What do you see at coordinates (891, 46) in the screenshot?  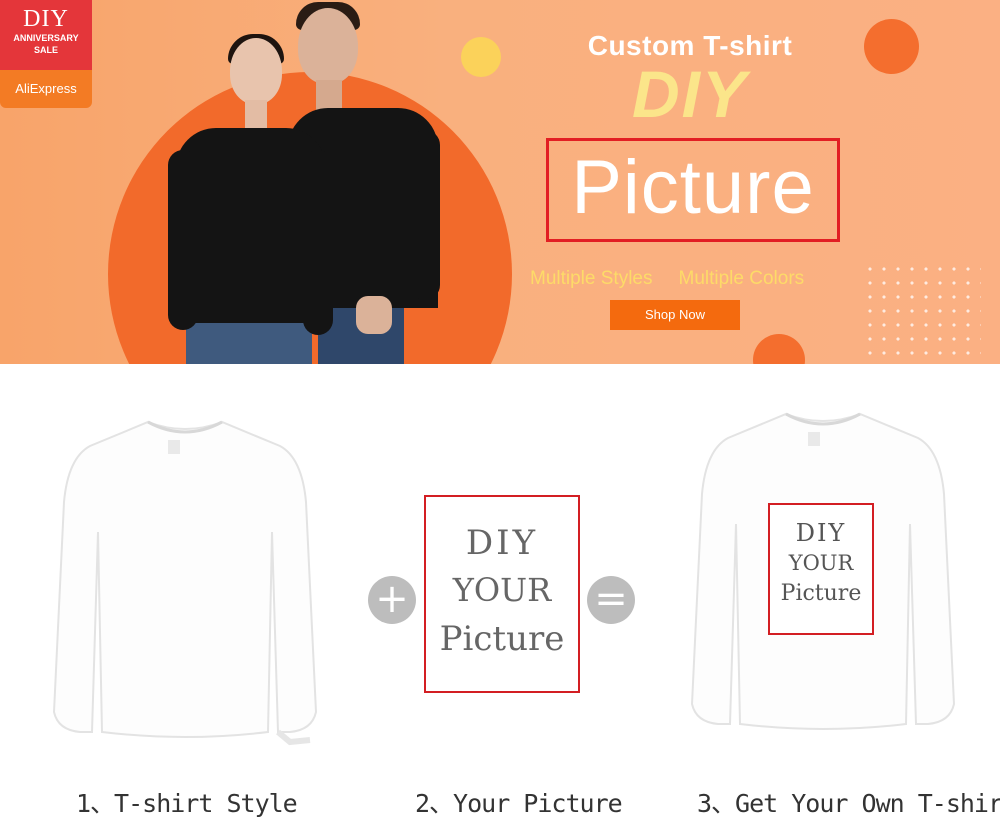 I see `decor-circle-orange` at bounding box center [891, 46].